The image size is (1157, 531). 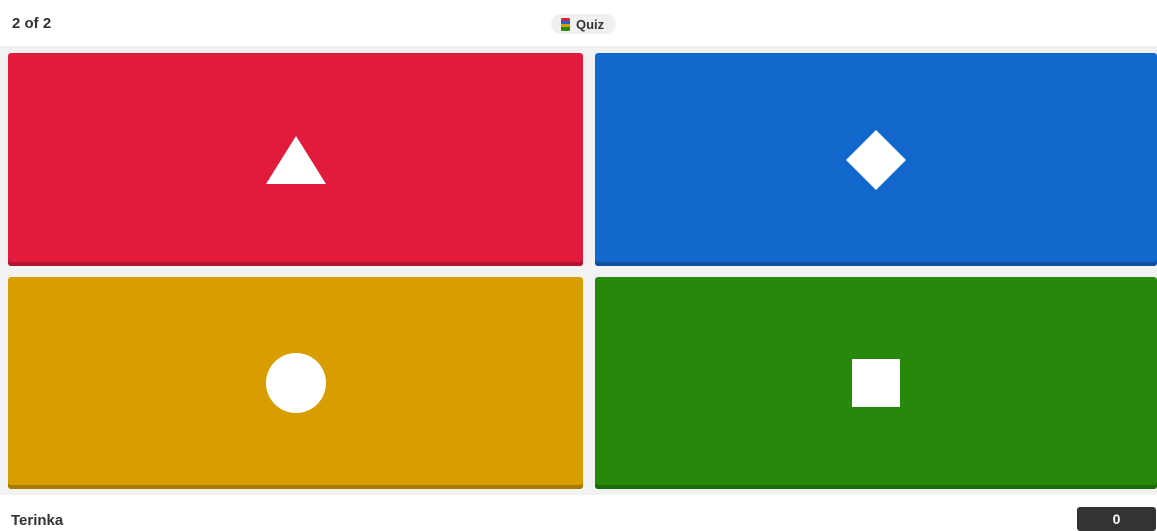 I want to click on top-bar: 2 of 2 Quiz, so click(x=578, y=23).